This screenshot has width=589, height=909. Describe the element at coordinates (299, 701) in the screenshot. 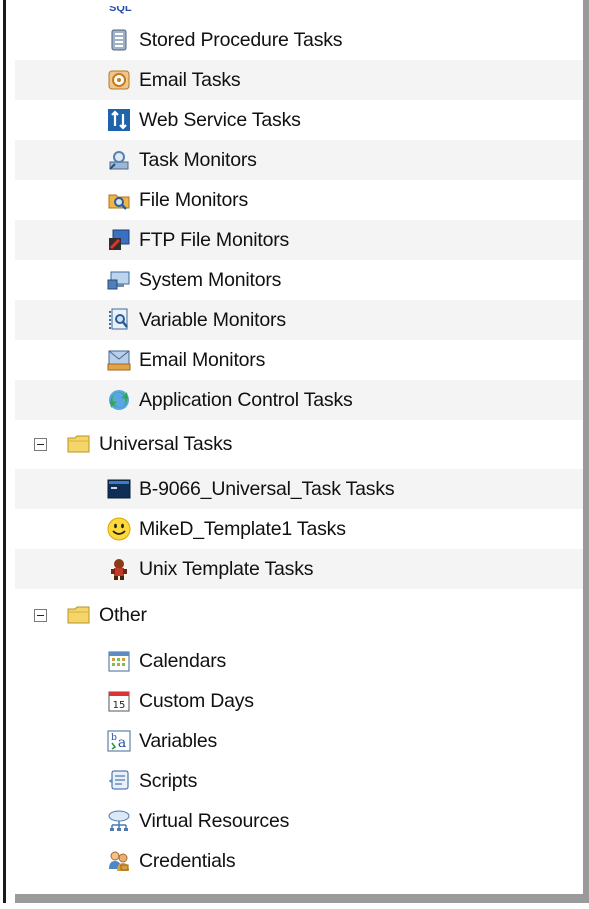

I see `tree-item-custom-days: 15 Custom Days` at that location.